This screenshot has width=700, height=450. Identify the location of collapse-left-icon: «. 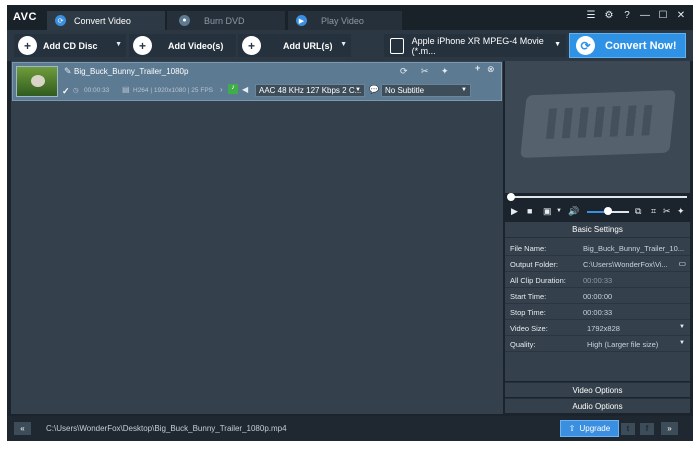
(22, 428).